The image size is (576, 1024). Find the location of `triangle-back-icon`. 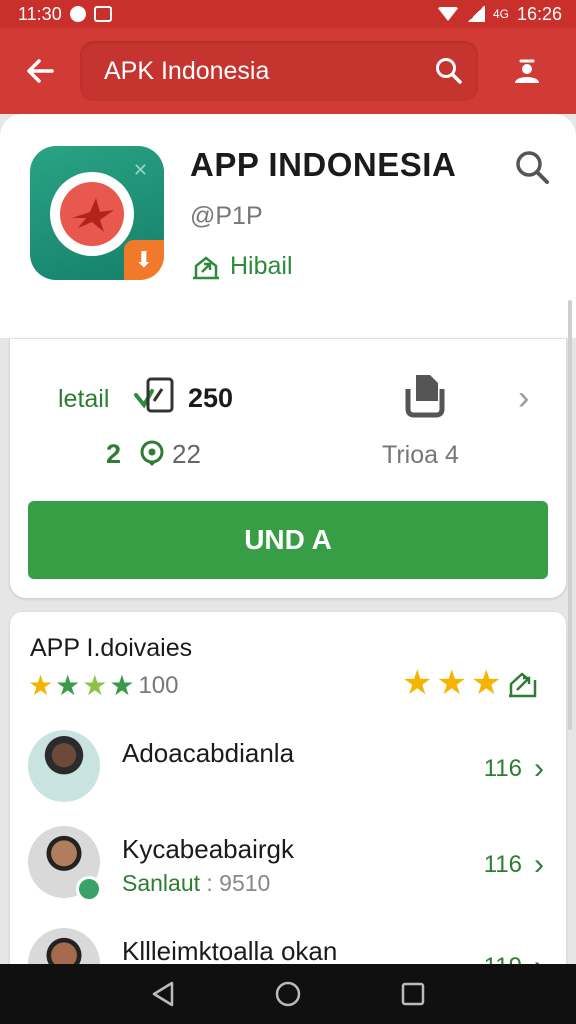

triangle-back-icon is located at coordinates (162, 994).